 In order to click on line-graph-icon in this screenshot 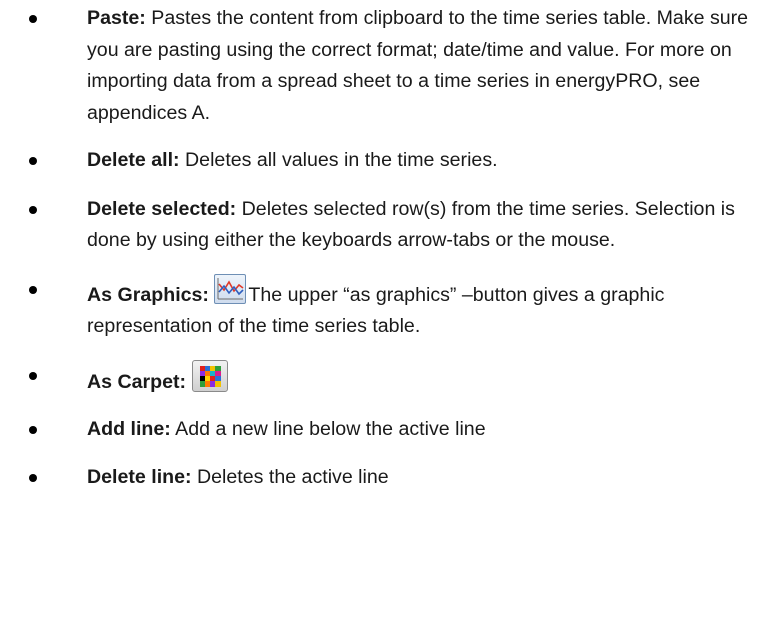, I will do `click(230, 288)`.